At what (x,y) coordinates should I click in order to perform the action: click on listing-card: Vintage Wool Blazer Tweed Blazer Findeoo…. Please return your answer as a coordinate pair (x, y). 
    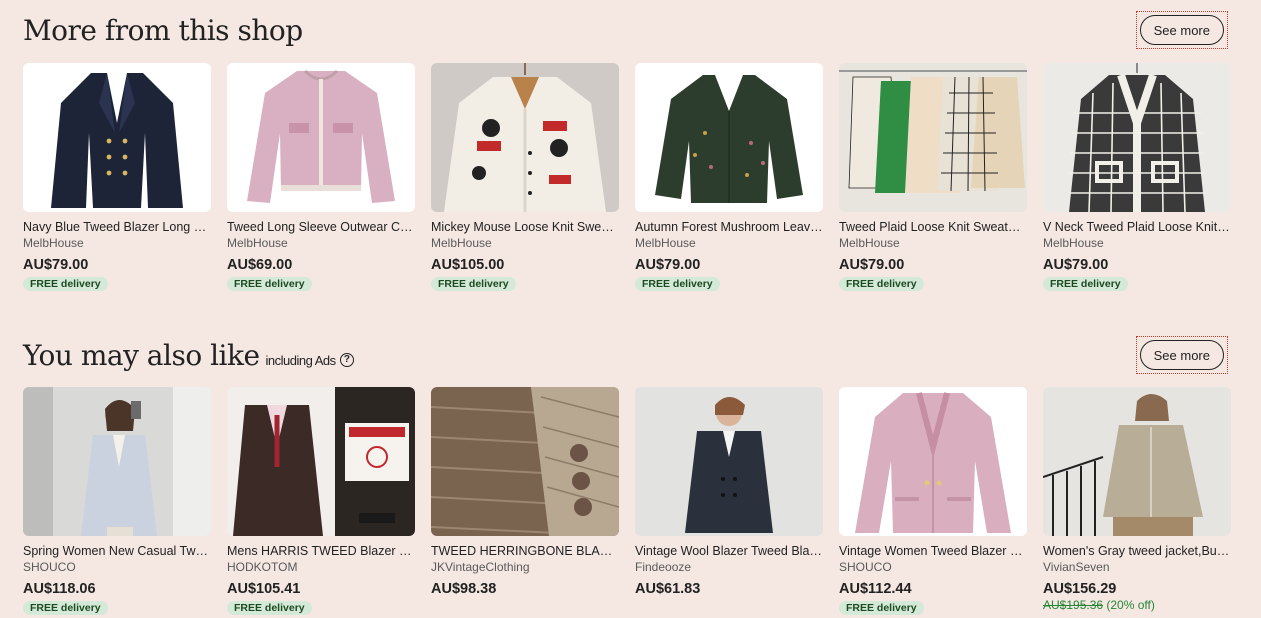
    Looking at the image, I should click on (729, 501).